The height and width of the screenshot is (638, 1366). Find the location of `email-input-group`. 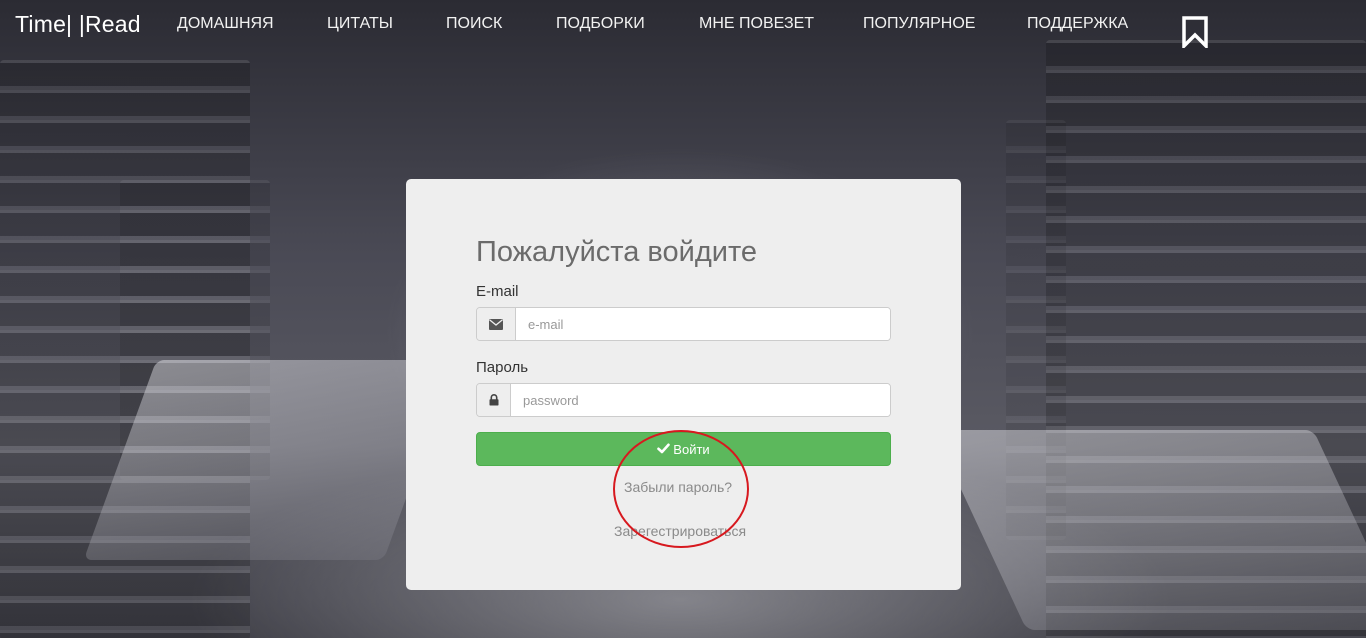

email-input-group is located at coordinates (683, 324).